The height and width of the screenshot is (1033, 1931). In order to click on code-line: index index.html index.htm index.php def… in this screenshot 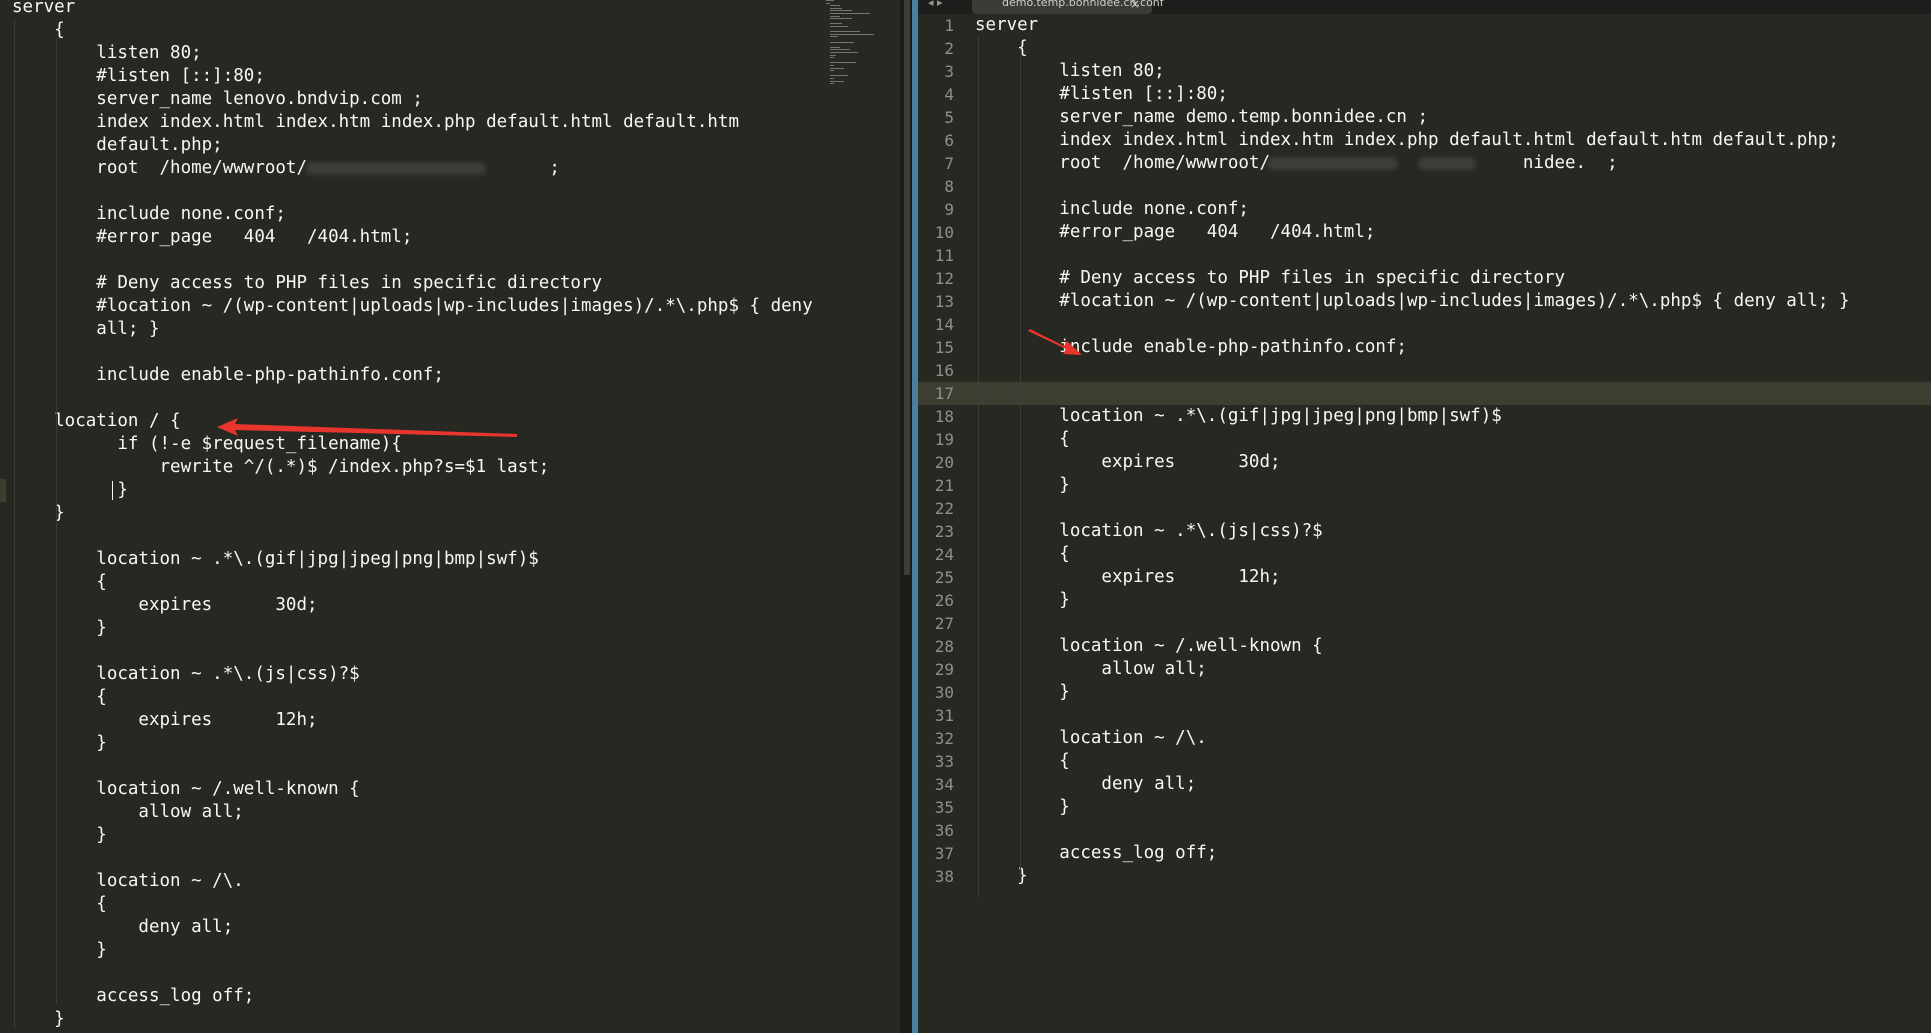, I will do `click(450, 122)`.